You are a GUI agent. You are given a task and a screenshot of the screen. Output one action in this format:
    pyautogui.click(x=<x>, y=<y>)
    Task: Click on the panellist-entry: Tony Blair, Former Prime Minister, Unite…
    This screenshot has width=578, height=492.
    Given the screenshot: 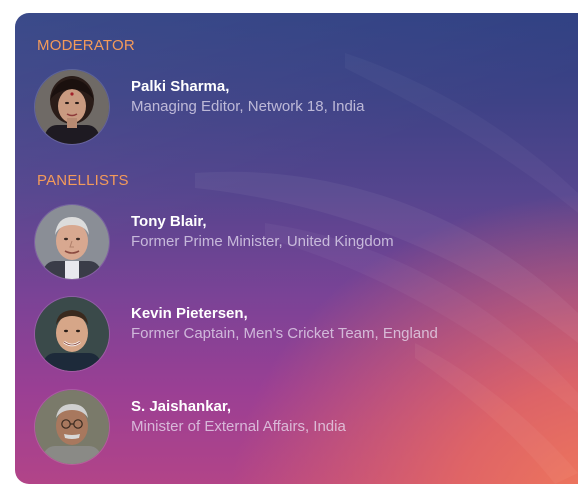 What is the action you would take?
    pyautogui.click(x=300, y=245)
    